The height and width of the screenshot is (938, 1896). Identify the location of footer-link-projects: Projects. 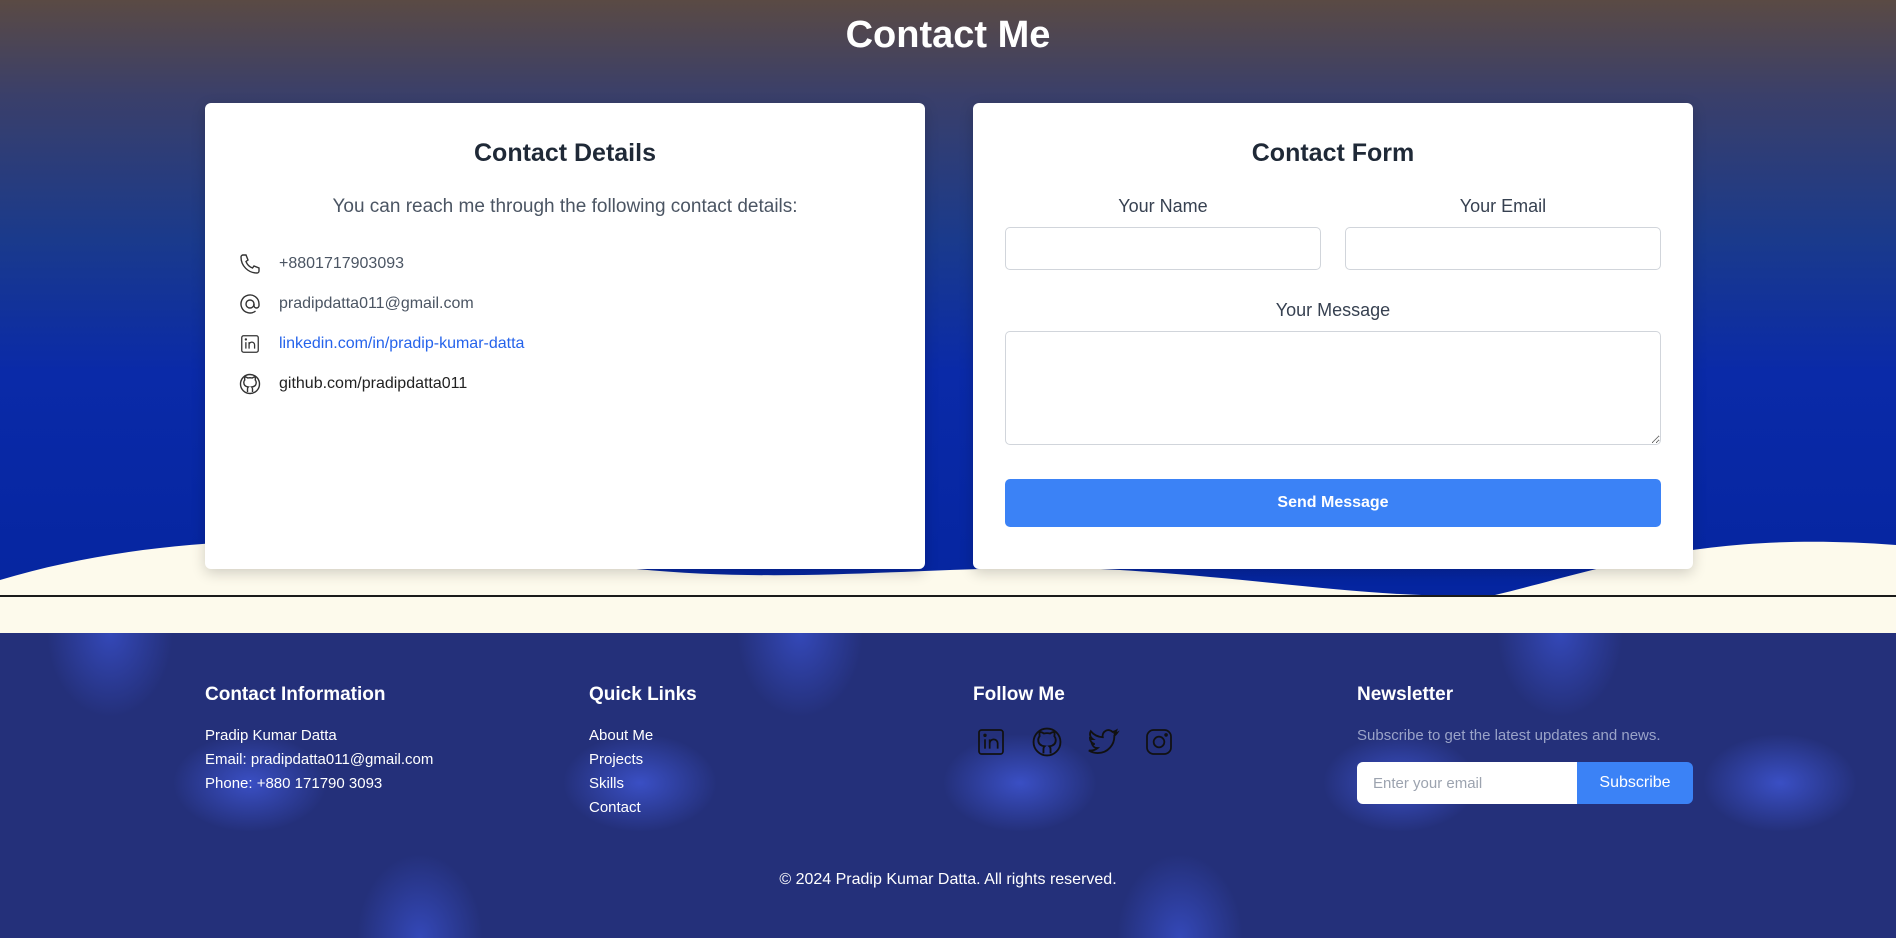
(781, 760).